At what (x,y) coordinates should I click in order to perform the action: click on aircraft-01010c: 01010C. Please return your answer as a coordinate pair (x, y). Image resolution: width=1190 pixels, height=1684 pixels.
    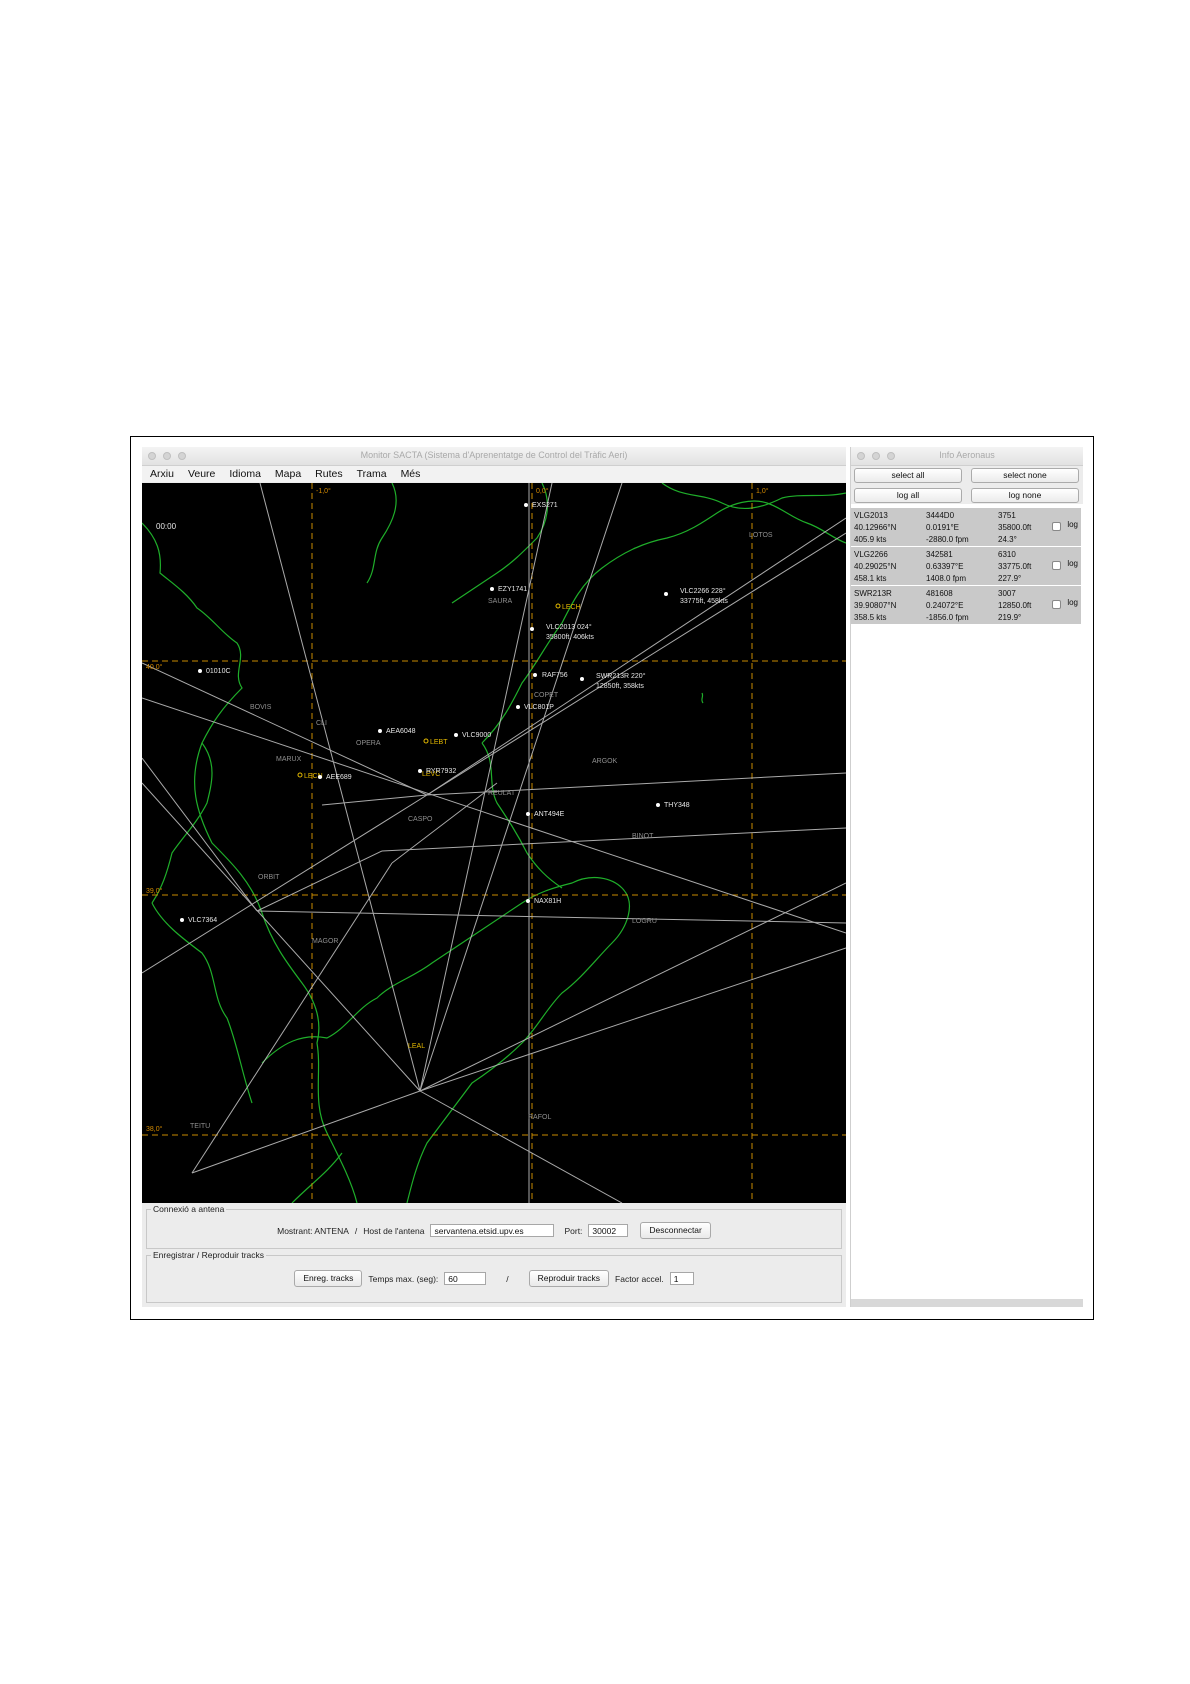
    Looking at the image, I should click on (218, 671).